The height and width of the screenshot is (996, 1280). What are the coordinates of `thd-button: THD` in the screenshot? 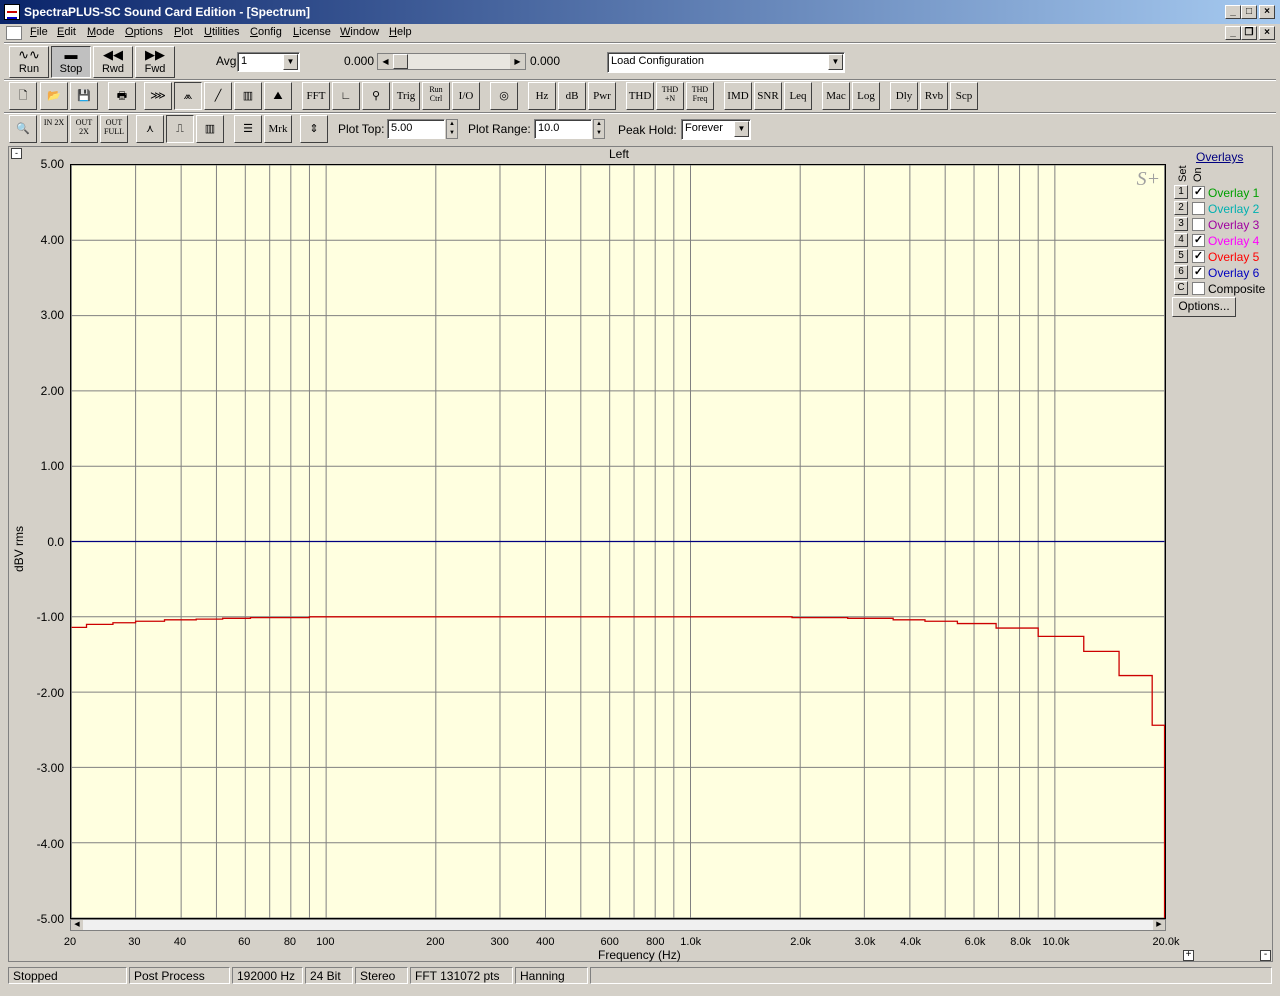 It's located at (640, 96).